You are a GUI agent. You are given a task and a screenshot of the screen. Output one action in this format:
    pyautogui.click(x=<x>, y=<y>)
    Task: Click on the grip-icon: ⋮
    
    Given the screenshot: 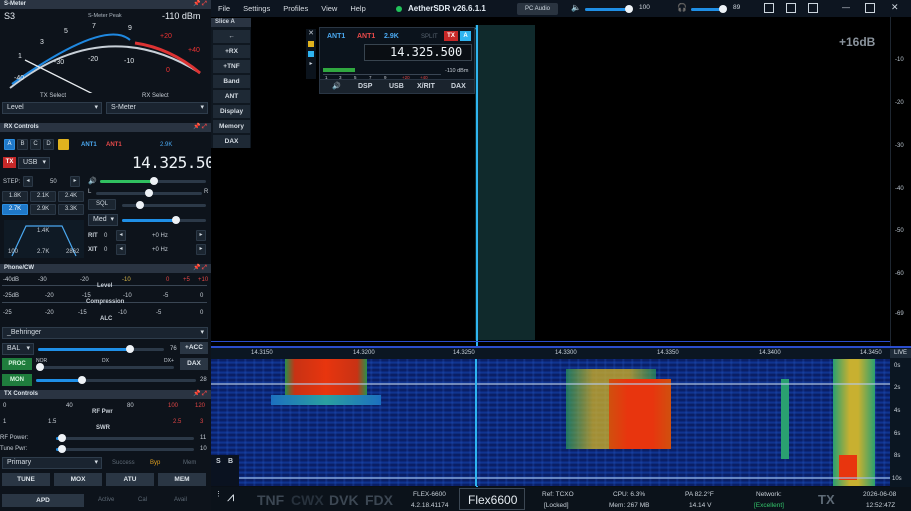 What is the action you would take?
    pyautogui.click(x=218, y=494)
    